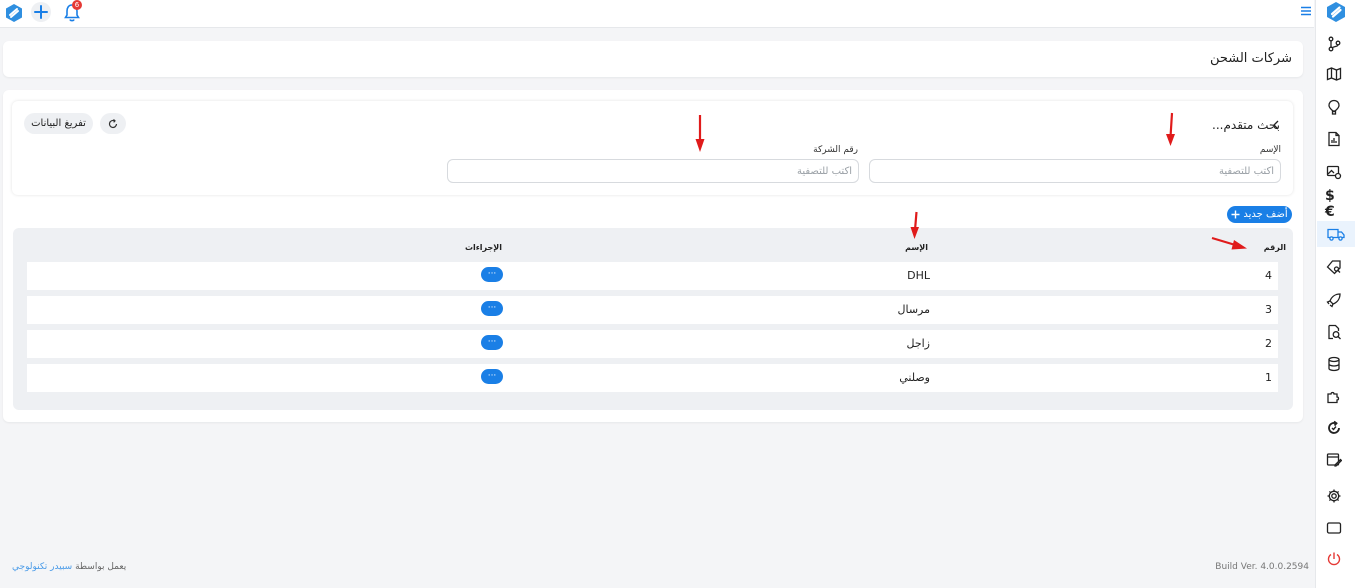  I want to click on sidebar-item-puzzle, so click(1334, 396).